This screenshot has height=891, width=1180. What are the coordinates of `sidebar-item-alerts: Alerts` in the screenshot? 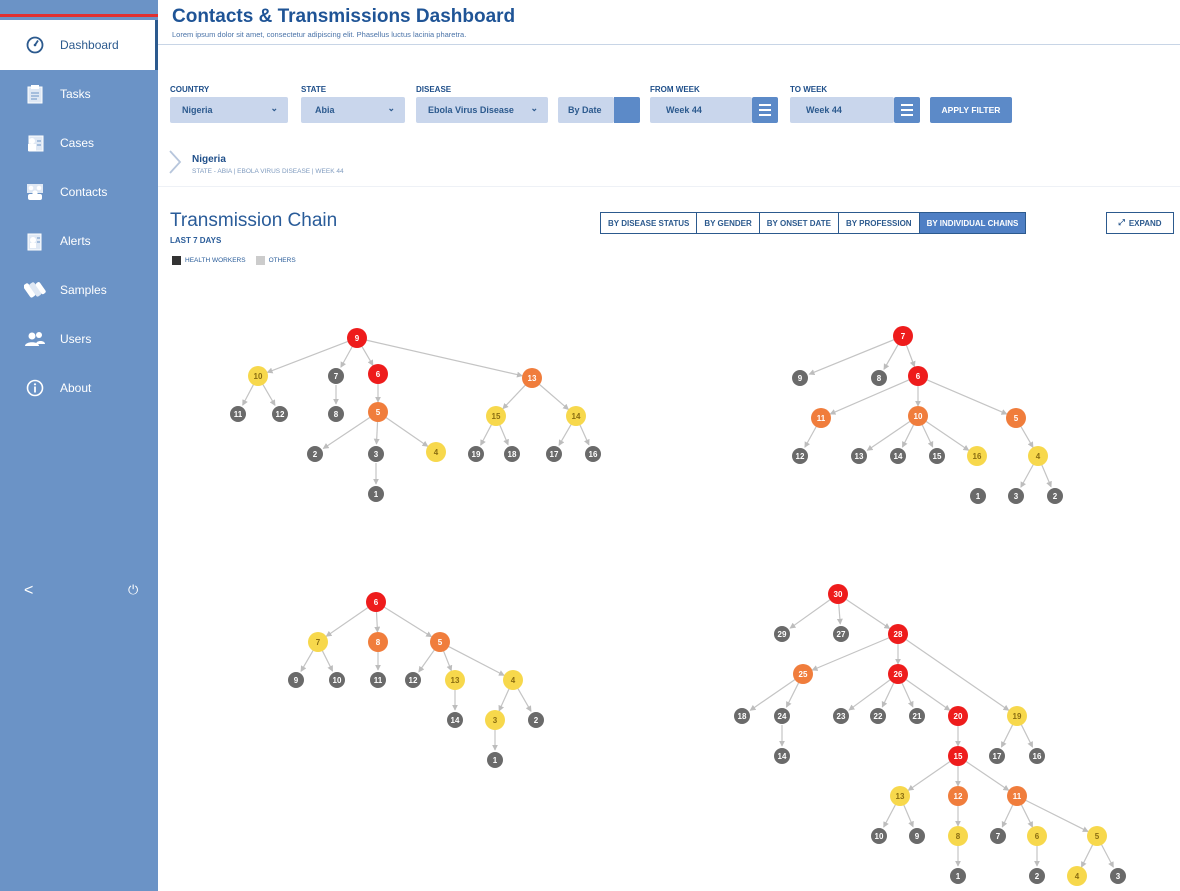 It's located at (79, 241).